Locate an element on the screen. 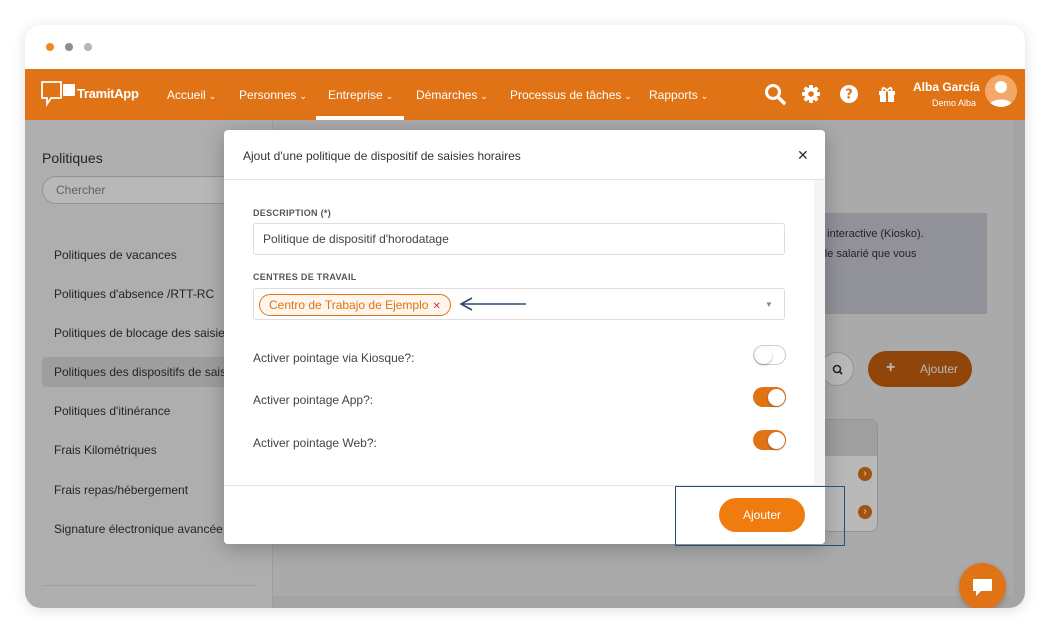  window-dot-light is located at coordinates (88, 47).